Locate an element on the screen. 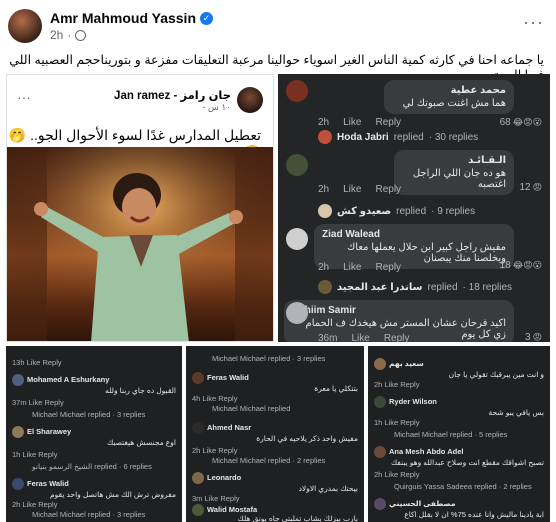 This screenshot has height=522, width=556. more-options-icon: ··· is located at coordinates (533, 22).